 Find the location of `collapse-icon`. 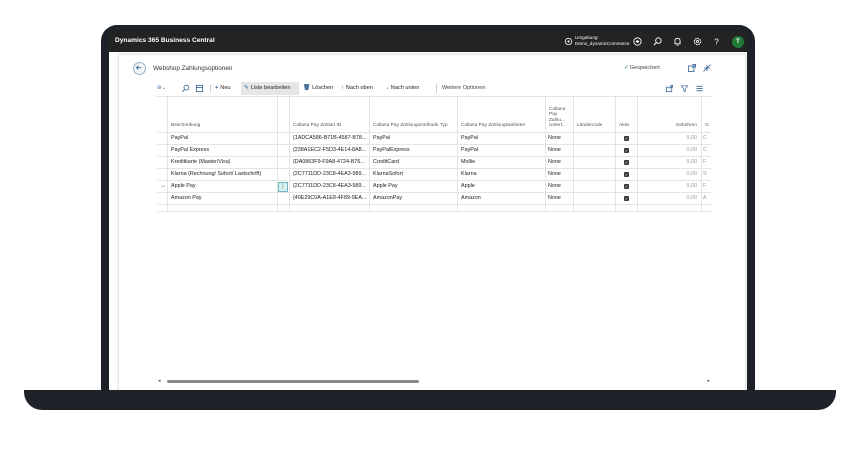

collapse-icon is located at coordinates (707, 68).